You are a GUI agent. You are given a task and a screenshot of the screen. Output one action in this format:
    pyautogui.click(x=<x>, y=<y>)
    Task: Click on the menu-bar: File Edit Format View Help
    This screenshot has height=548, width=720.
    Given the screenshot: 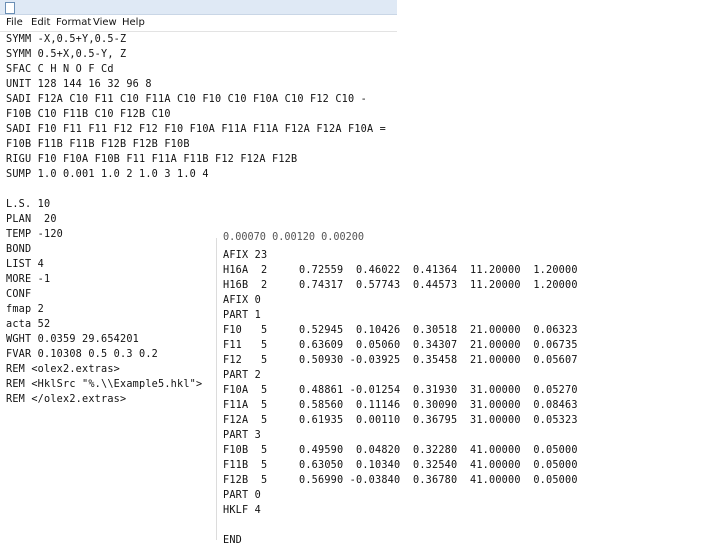 What is the action you would take?
    pyautogui.click(x=198, y=23)
    